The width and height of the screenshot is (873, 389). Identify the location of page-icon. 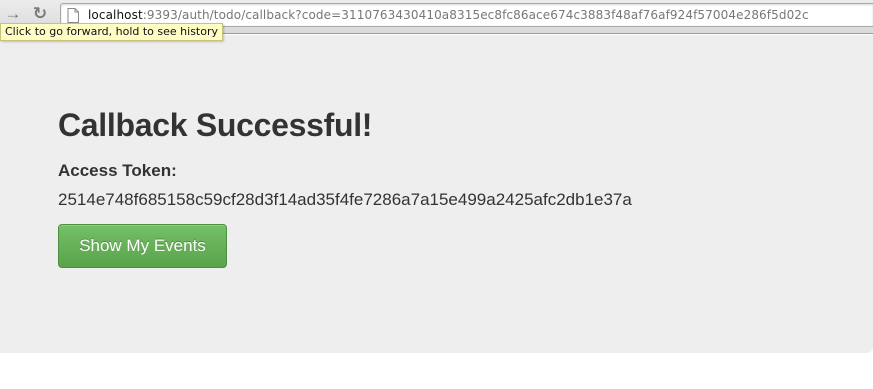
(73, 15).